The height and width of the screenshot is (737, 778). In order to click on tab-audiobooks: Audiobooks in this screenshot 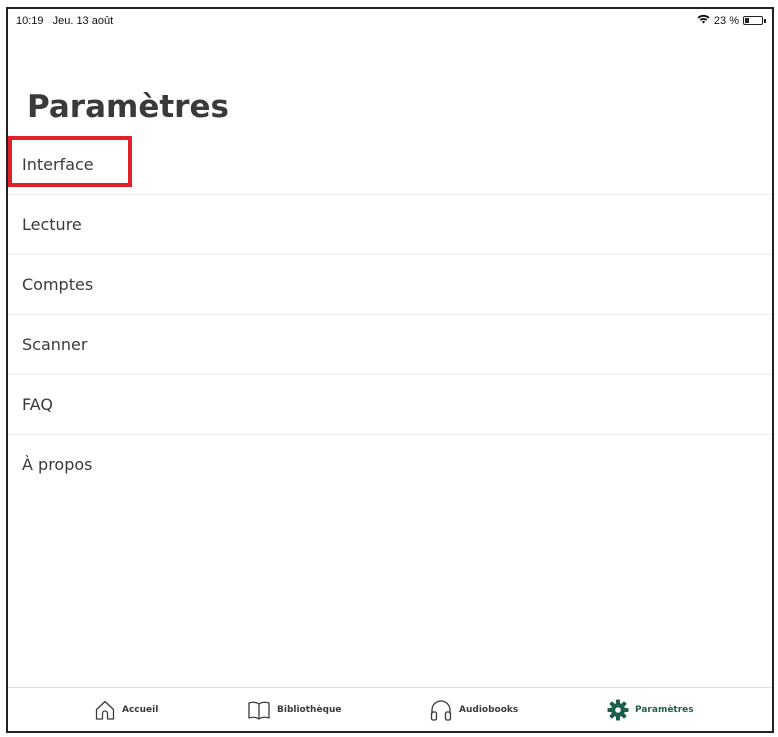, I will do `click(473, 709)`.